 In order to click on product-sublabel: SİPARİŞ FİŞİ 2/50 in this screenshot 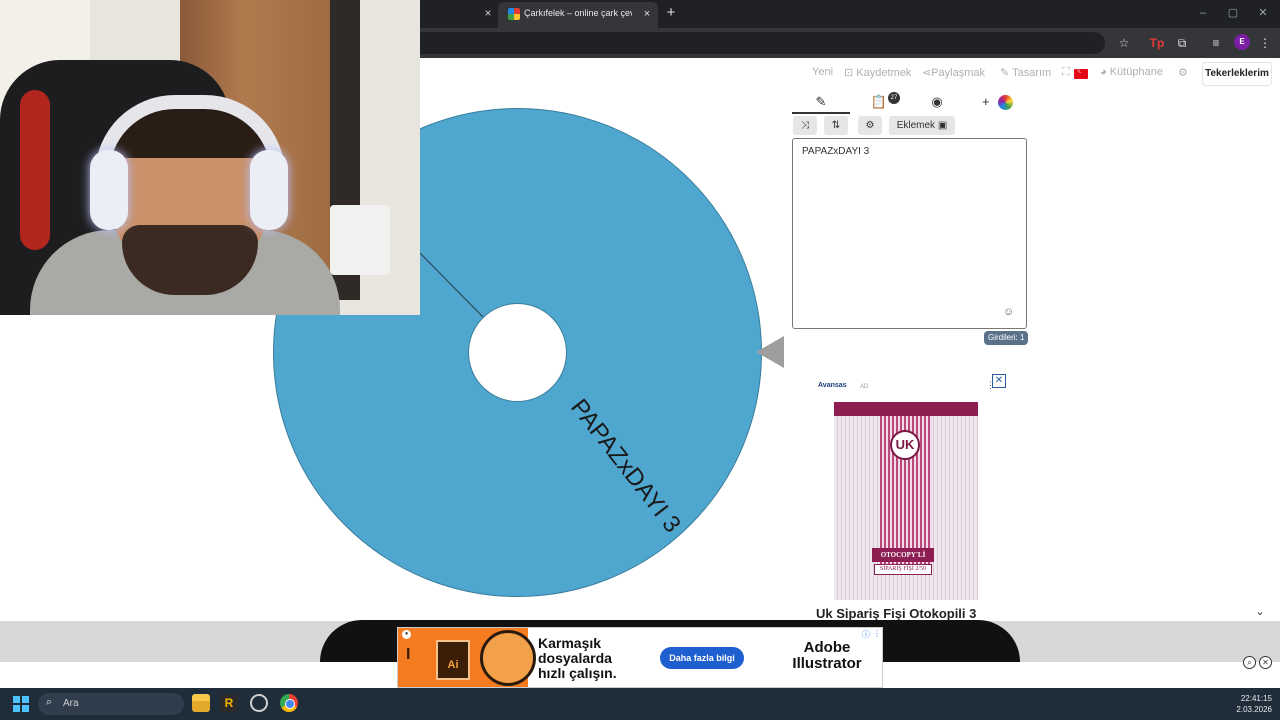, I will do `click(903, 569)`.